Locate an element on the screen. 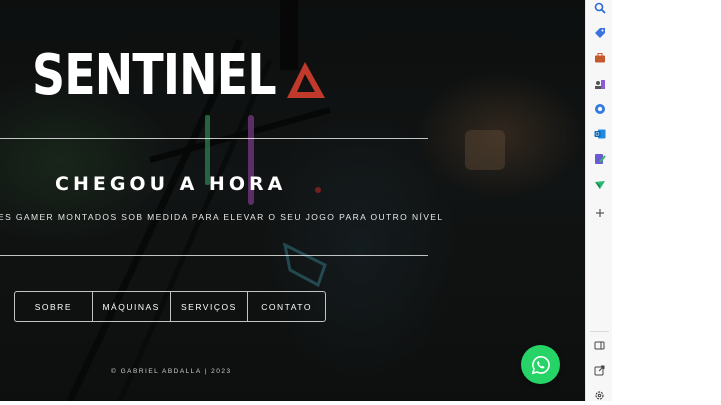 This screenshot has height=405, width=721. svg-text: O is located at coordinates (597, 135).